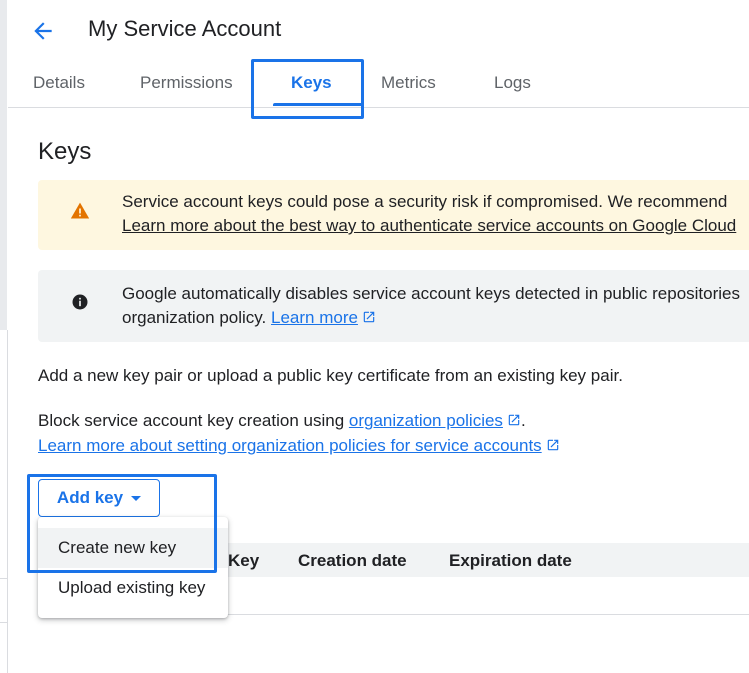  What do you see at coordinates (3, 165) in the screenshot?
I see `left-panel-edge` at bounding box center [3, 165].